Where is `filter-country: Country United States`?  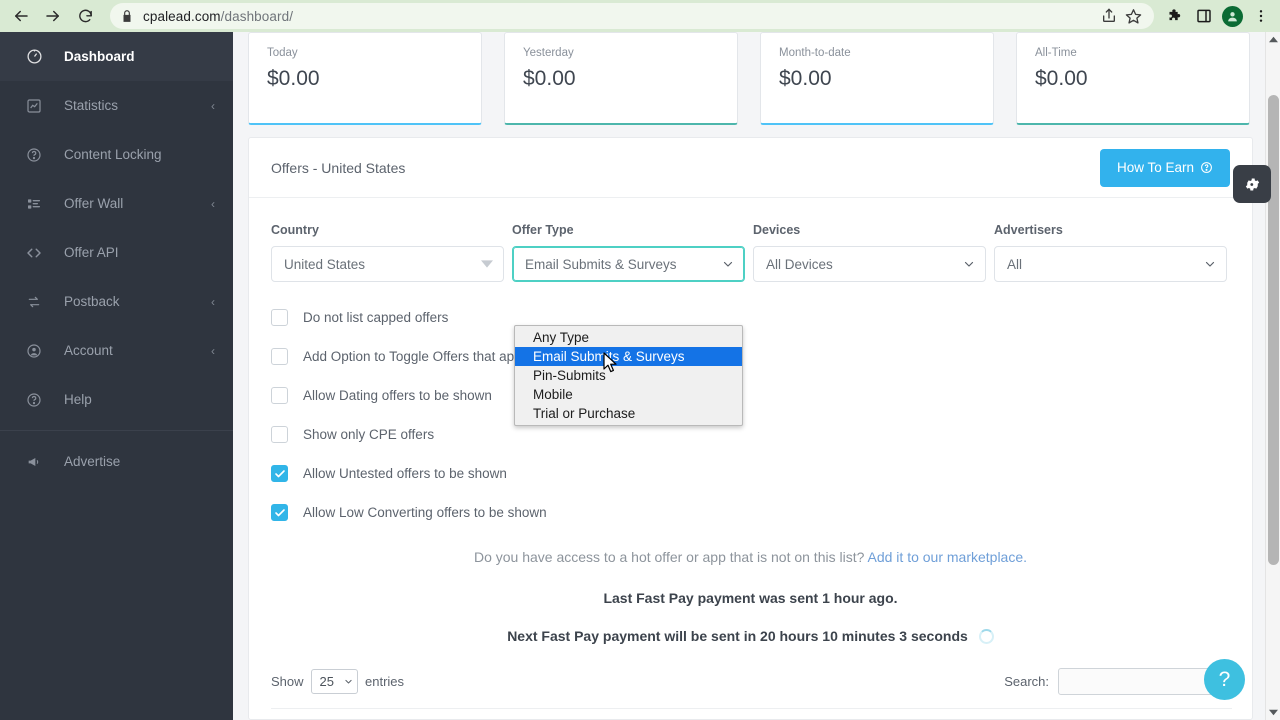 filter-country: Country United States is located at coordinates (387, 252).